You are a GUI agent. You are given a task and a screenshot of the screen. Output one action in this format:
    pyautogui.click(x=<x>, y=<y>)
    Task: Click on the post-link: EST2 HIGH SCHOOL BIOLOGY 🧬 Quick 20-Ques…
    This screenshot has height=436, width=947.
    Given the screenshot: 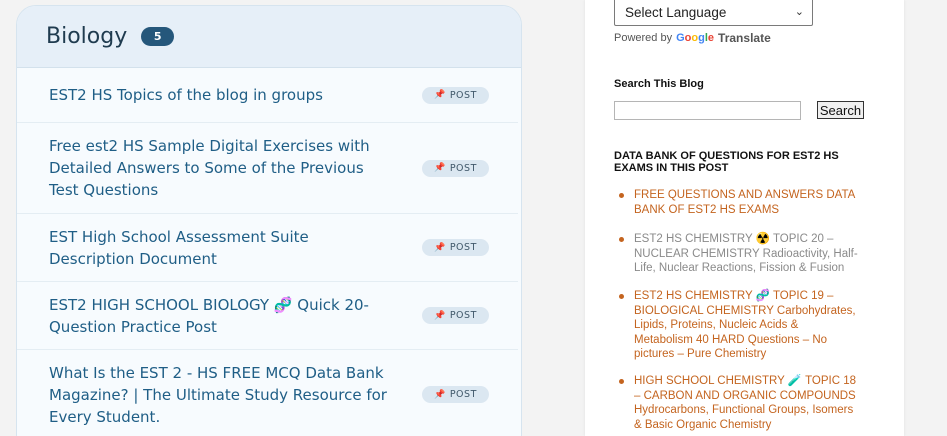 What is the action you would take?
    pyautogui.click(x=207, y=316)
    